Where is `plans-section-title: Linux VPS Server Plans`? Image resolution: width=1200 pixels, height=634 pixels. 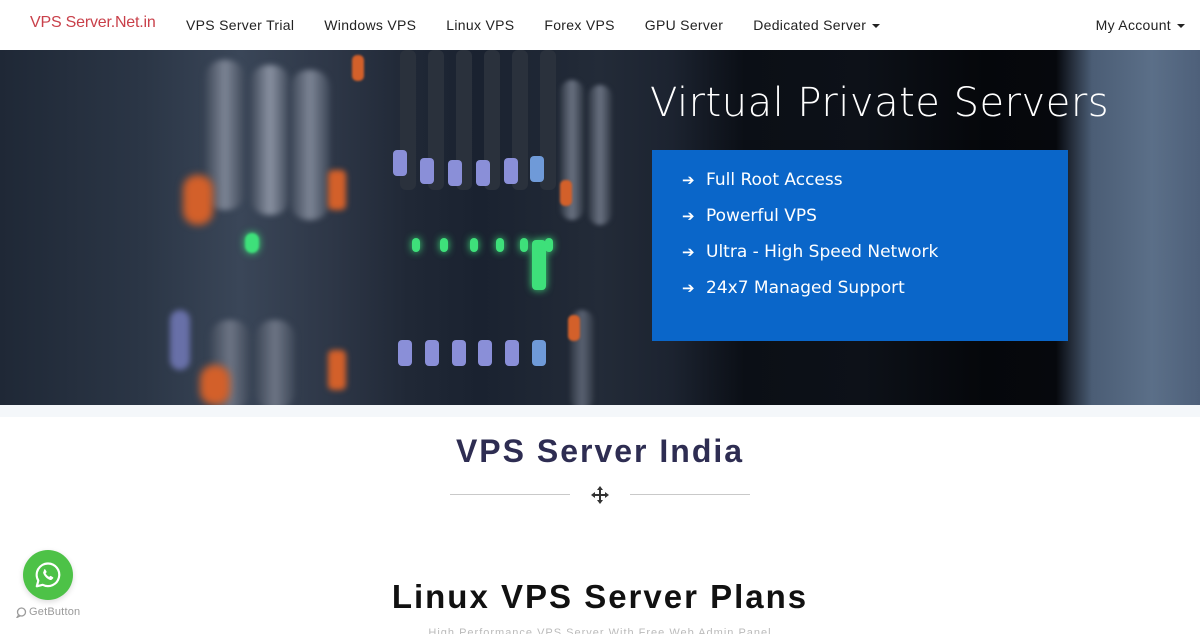
plans-section-title: Linux VPS Server Plans is located at coordinates (600, 596).